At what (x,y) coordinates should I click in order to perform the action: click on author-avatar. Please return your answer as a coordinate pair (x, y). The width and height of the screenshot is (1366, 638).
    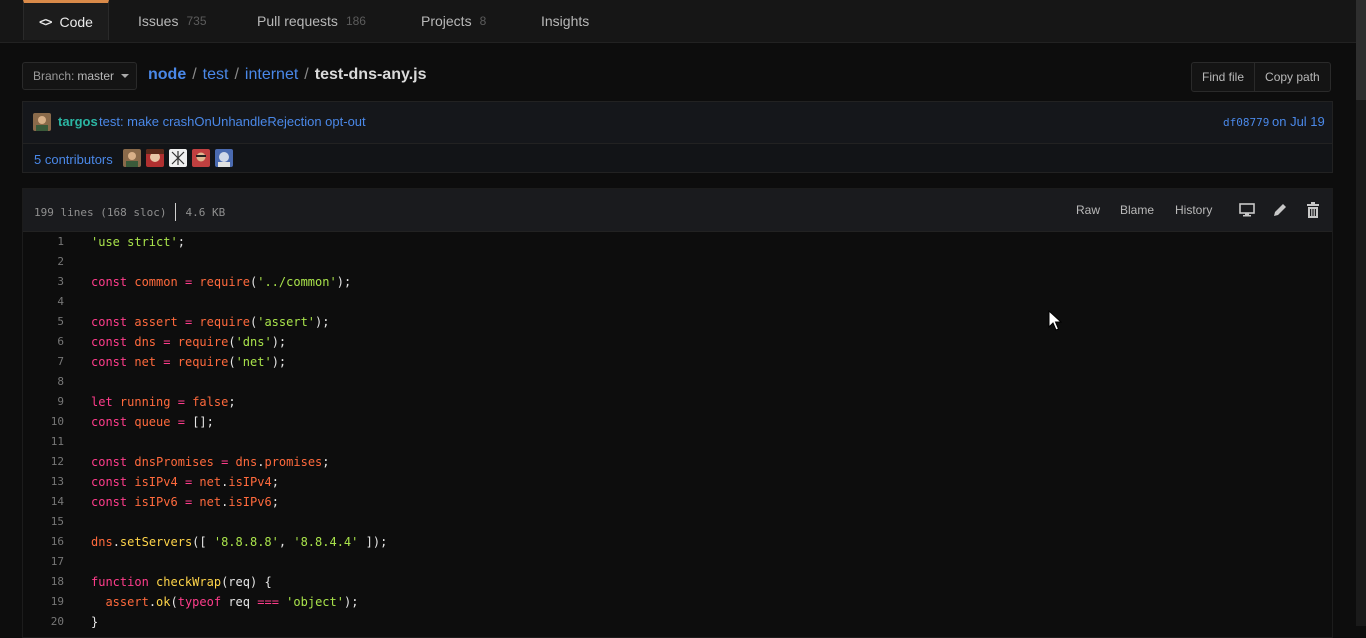
    Looking at the image, I should click on (42, 122).